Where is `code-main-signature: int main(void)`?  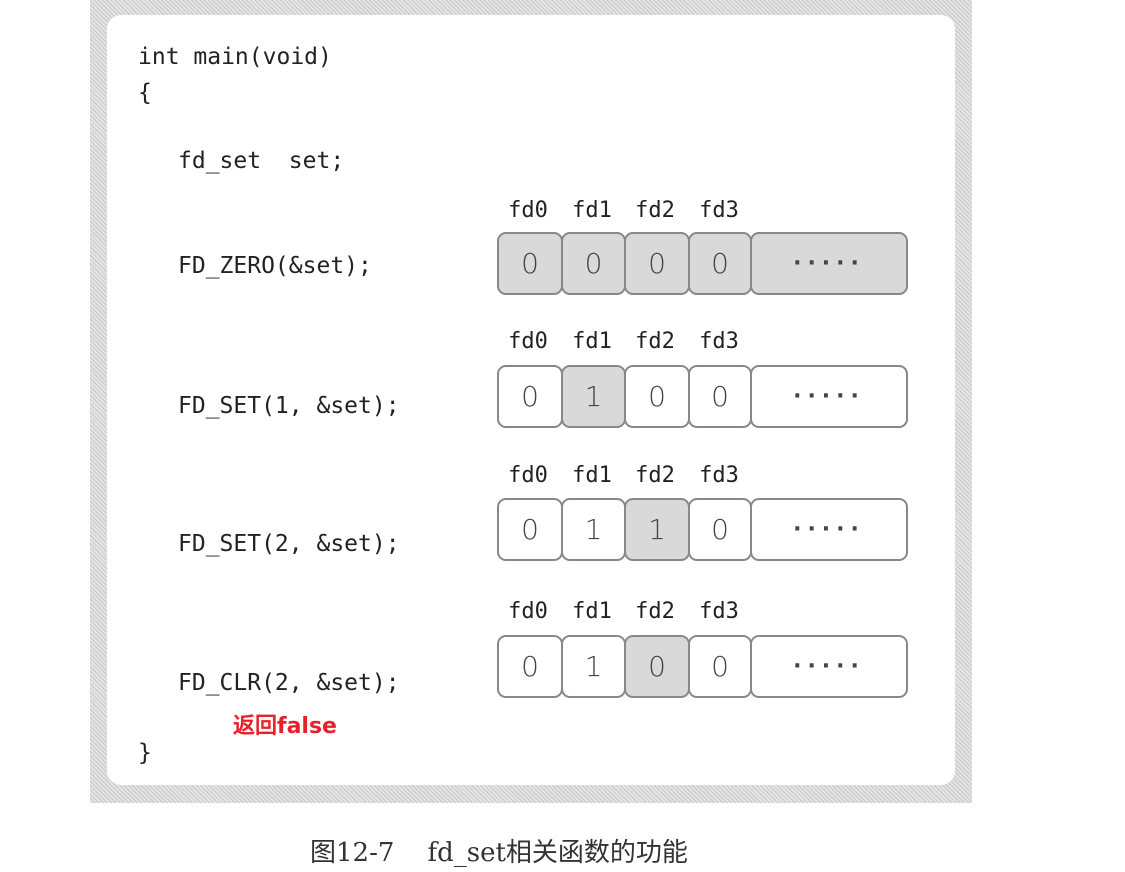
code-main-signature: int main(void) is located at coordinates (235, 57).